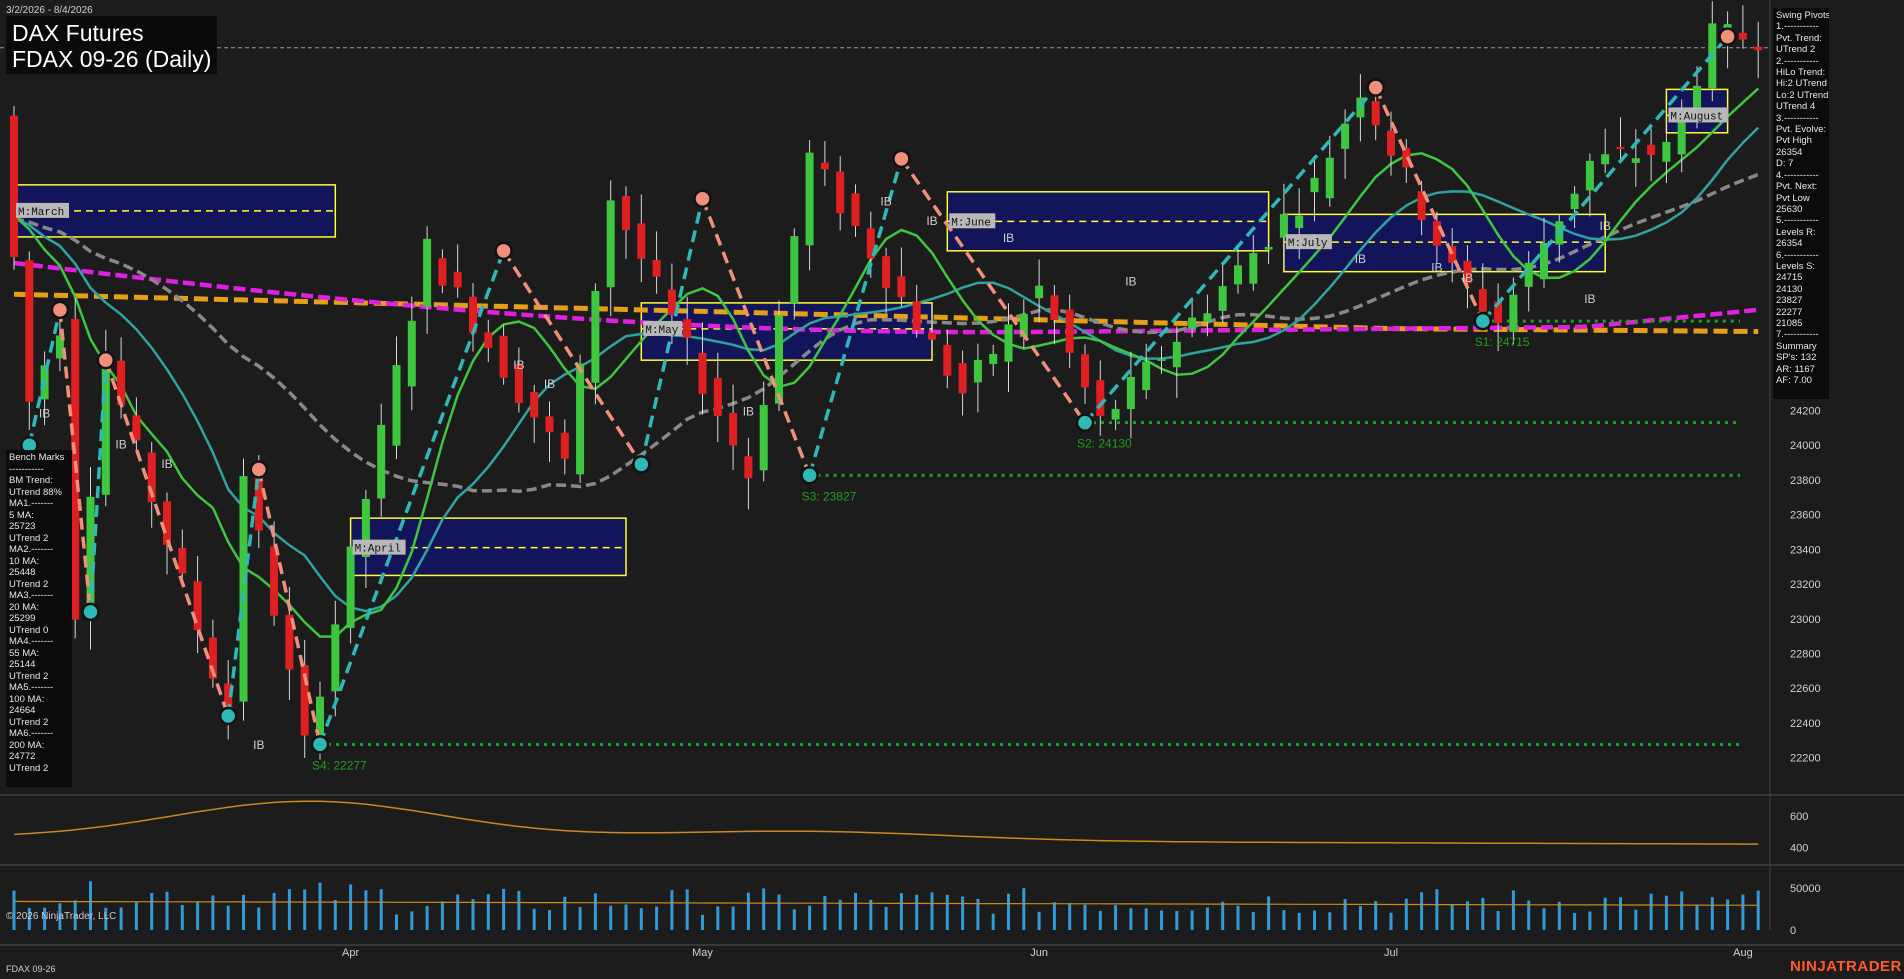  Describe the element at coordinates (22, 710) in the screenshot. I see `bench-panel-line: 24664` at that location.